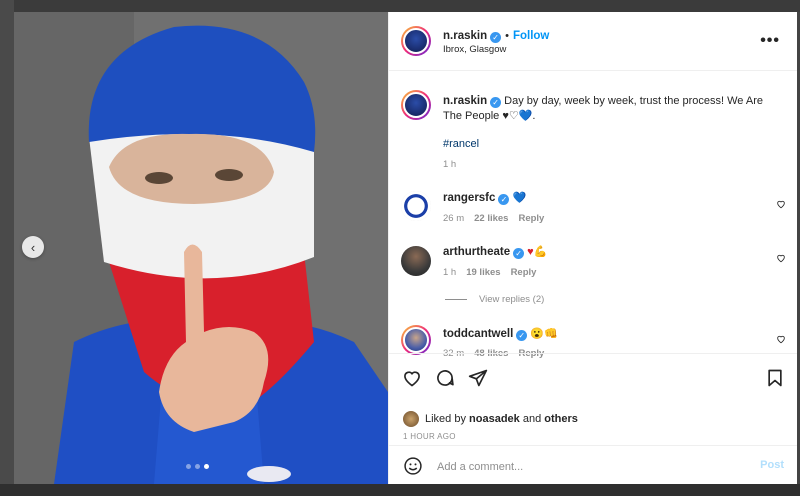 The image size is (800, 496). What do you see at coordinates (478, 334) in the screenshot?
I see `comment-username: toddcantwell` at bounding box center [478, 334].